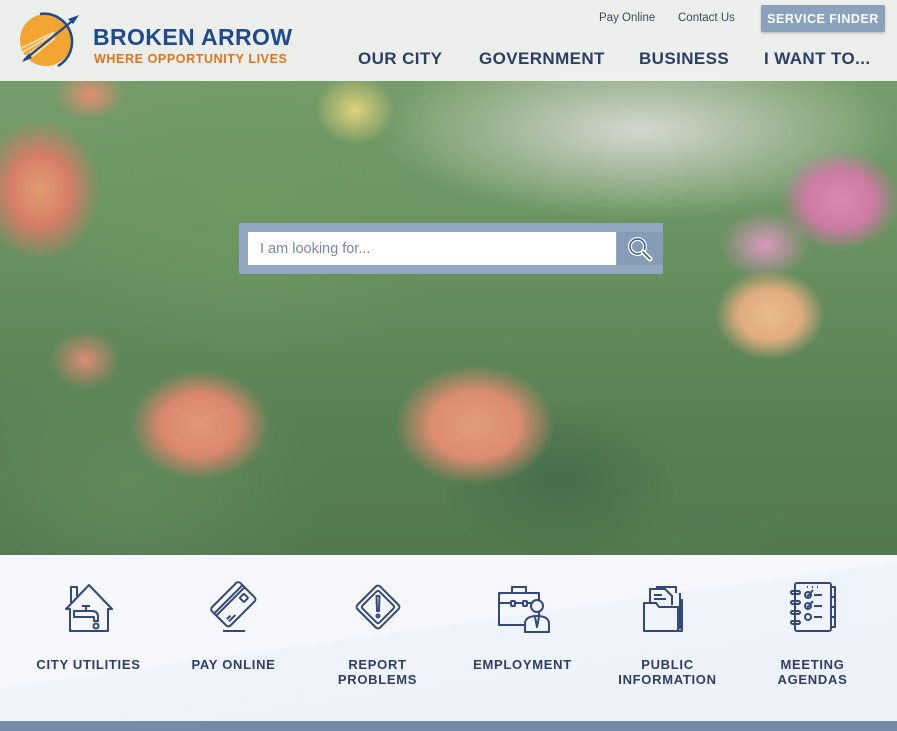 This screenshot has width=897, height=731. I want to click on quick-link-city-utilities: CITY UTILITIES, so click(88, 638).